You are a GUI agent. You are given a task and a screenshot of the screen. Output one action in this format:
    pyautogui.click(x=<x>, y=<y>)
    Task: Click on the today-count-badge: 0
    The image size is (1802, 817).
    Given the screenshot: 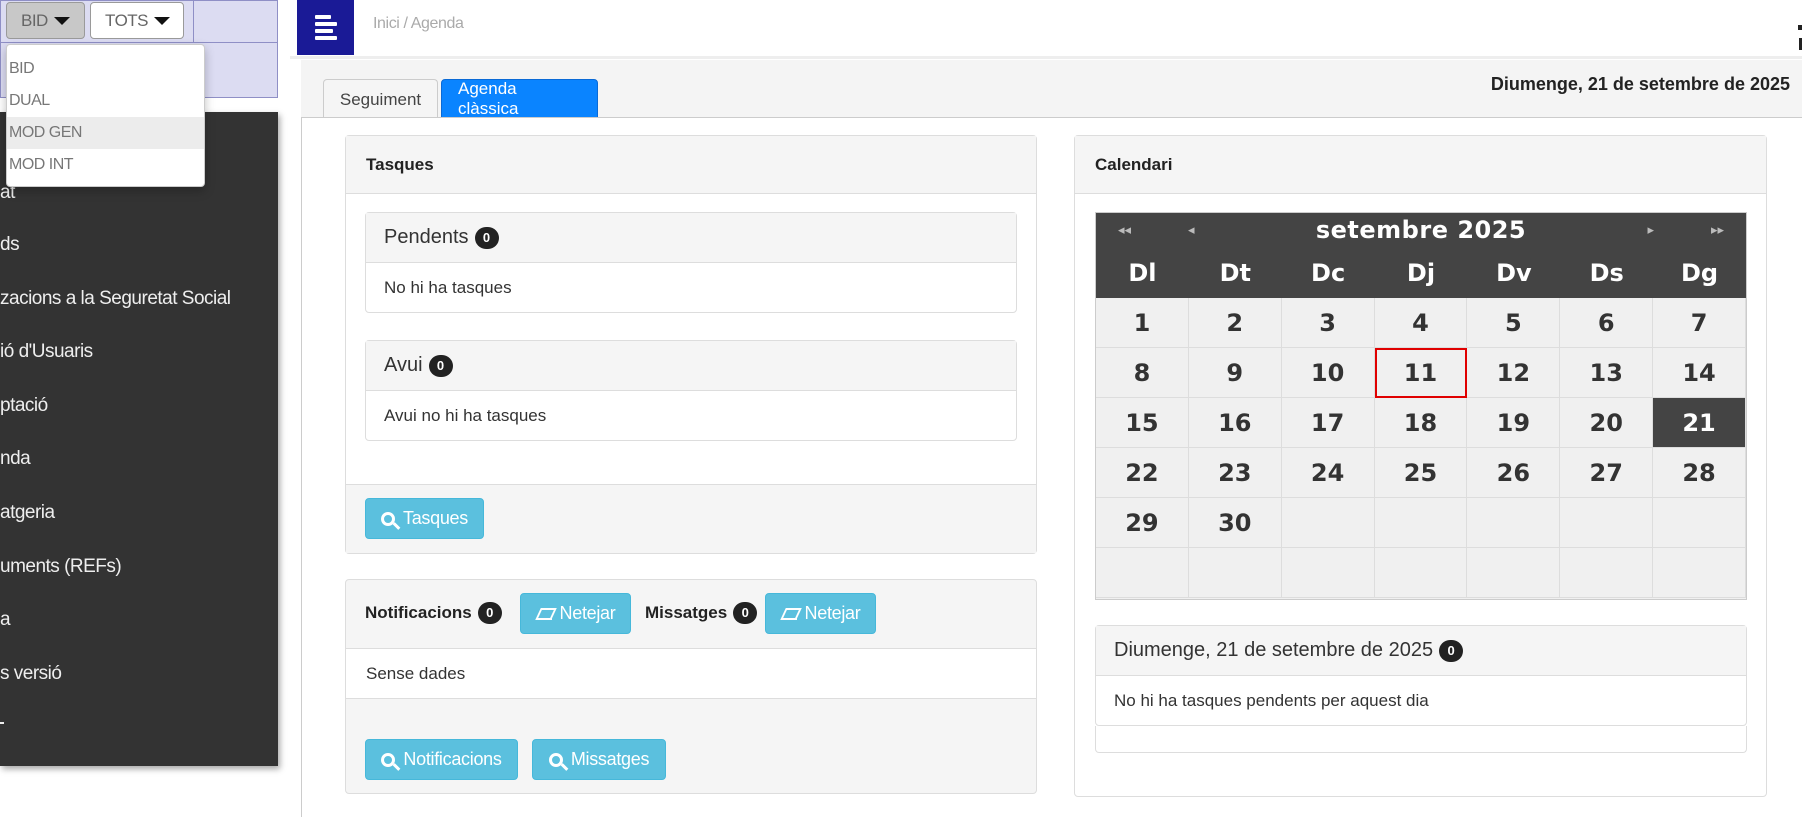 What is the action you would take?
    pyautogui.click(x=440, y=365)
    